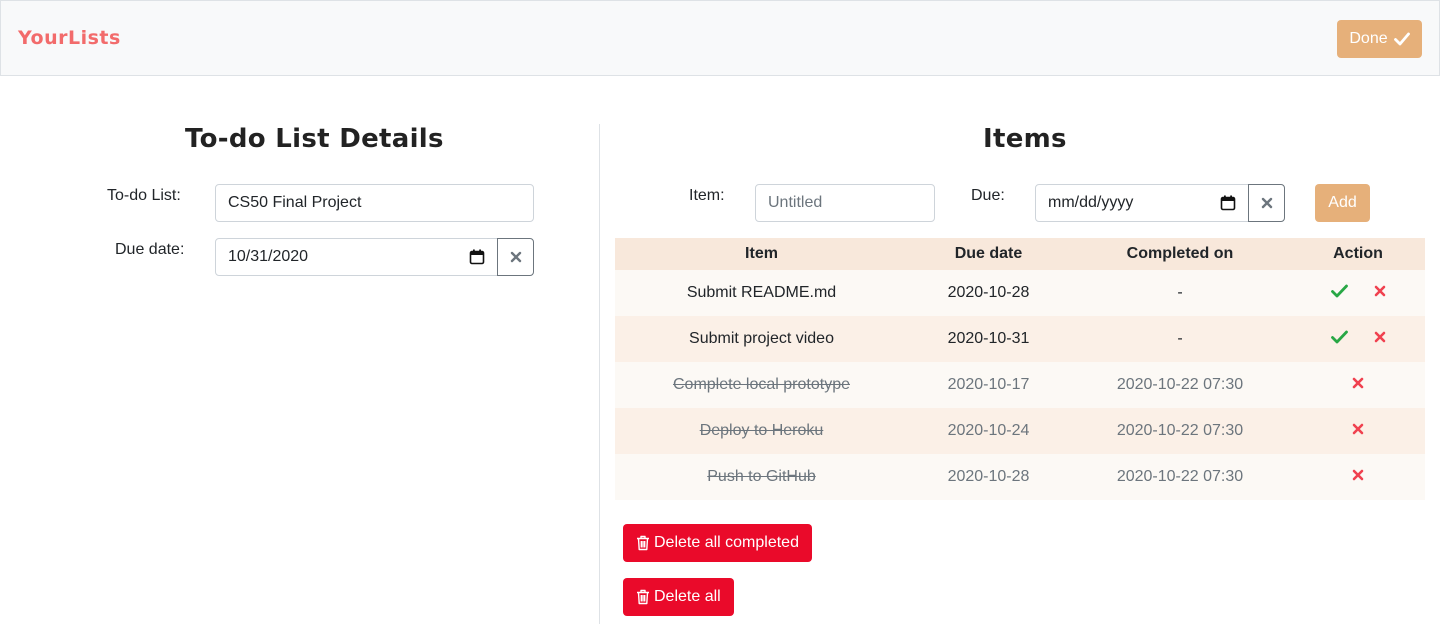 The width and height of the screenshot is (1440, 624). I want to click on column-header-item: Item, so click(761, 254).